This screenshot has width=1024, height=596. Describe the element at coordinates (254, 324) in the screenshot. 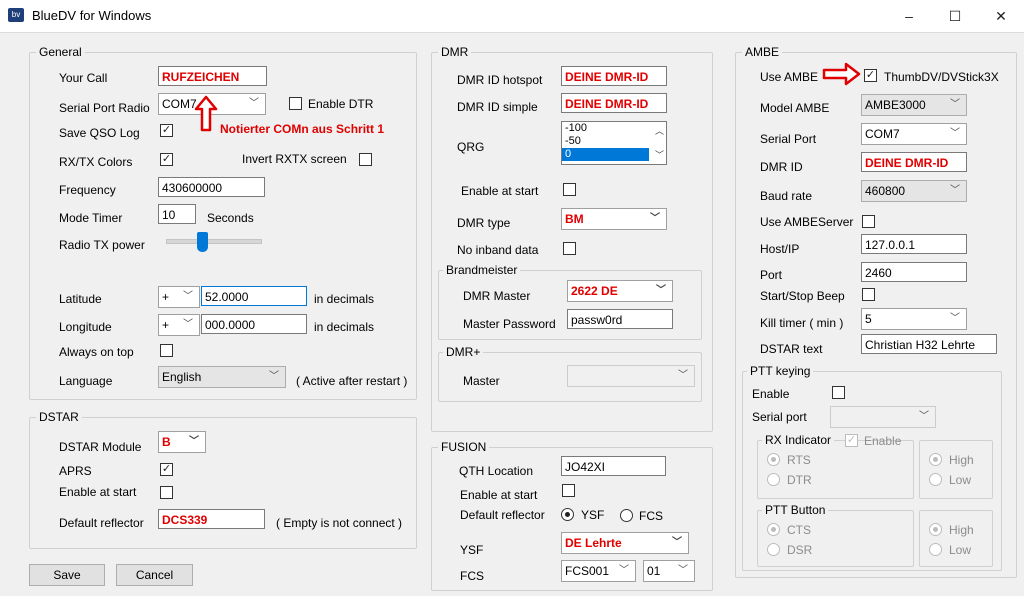

I see `longitude-input: 000.0000` at that location.